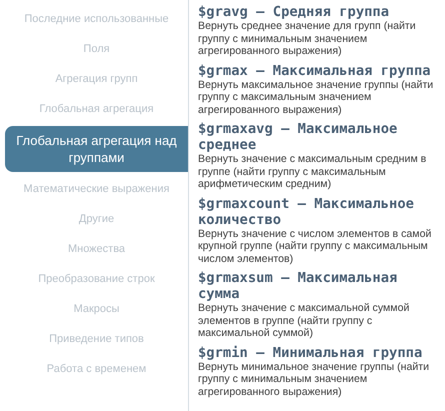 The image size is (445, 411). Describe the element at coordinates (96, 339) in the screenshot. I see `sidebar-item: Приведение типов` at that location.